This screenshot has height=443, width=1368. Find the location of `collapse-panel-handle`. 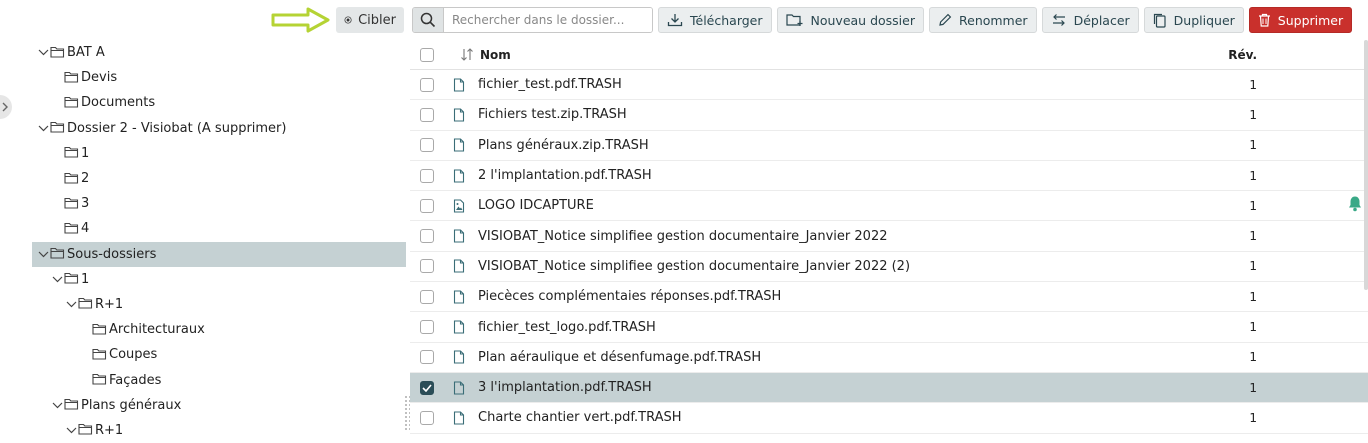

collapse-panel-handle is located at coordinates (6, 107).